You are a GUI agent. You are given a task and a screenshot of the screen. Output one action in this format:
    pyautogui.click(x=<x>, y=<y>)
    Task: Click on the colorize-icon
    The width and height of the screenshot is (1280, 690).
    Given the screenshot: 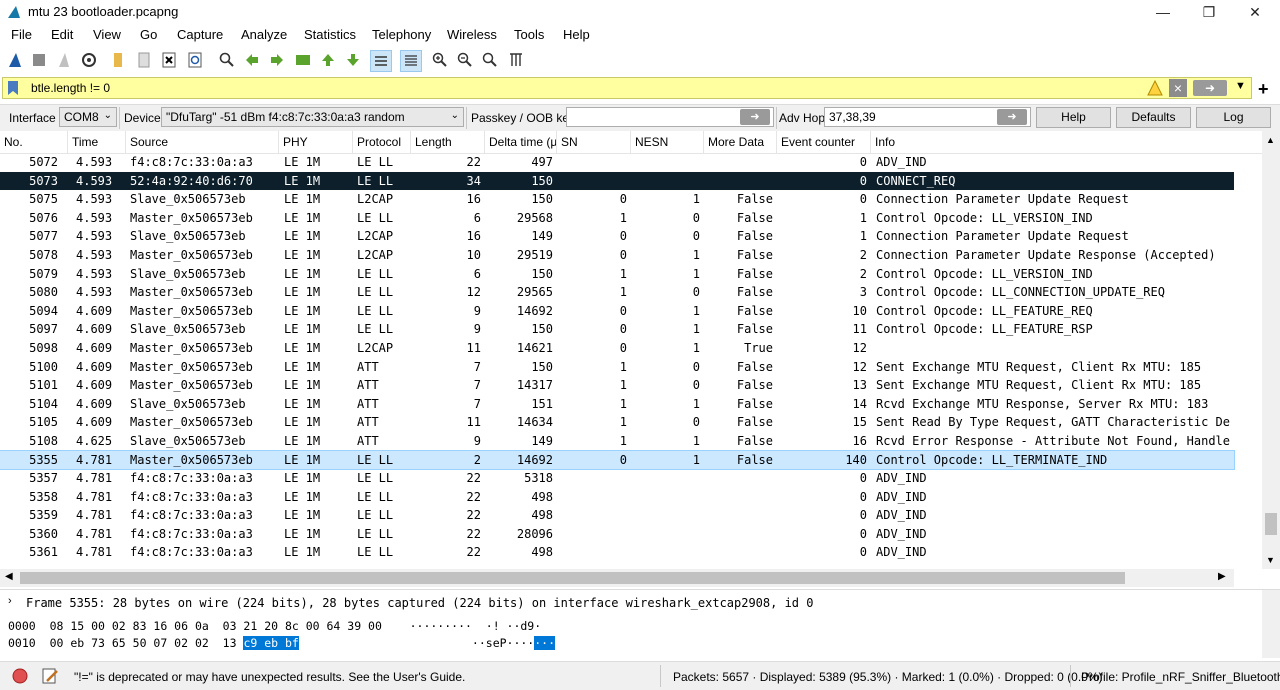 What is the action you would take?
    pyautogui.click(x=411, y=61)
    